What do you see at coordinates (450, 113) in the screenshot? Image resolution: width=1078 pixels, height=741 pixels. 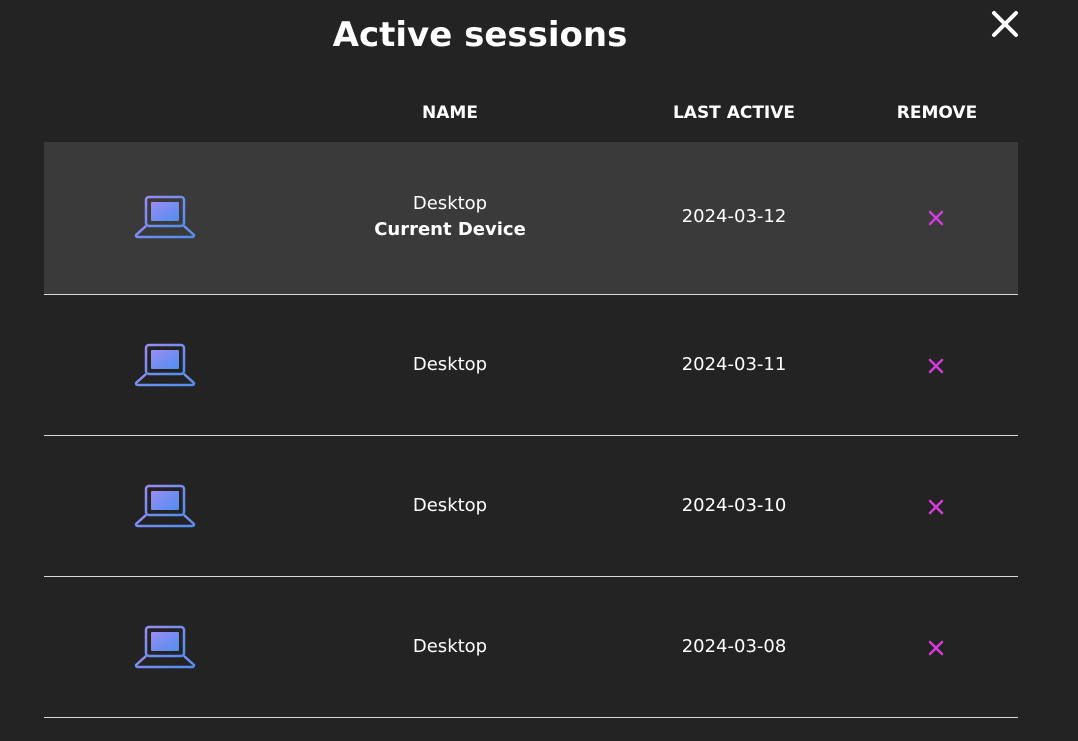 I see `column-header-name: NAME` at bounding box center [450, 113].